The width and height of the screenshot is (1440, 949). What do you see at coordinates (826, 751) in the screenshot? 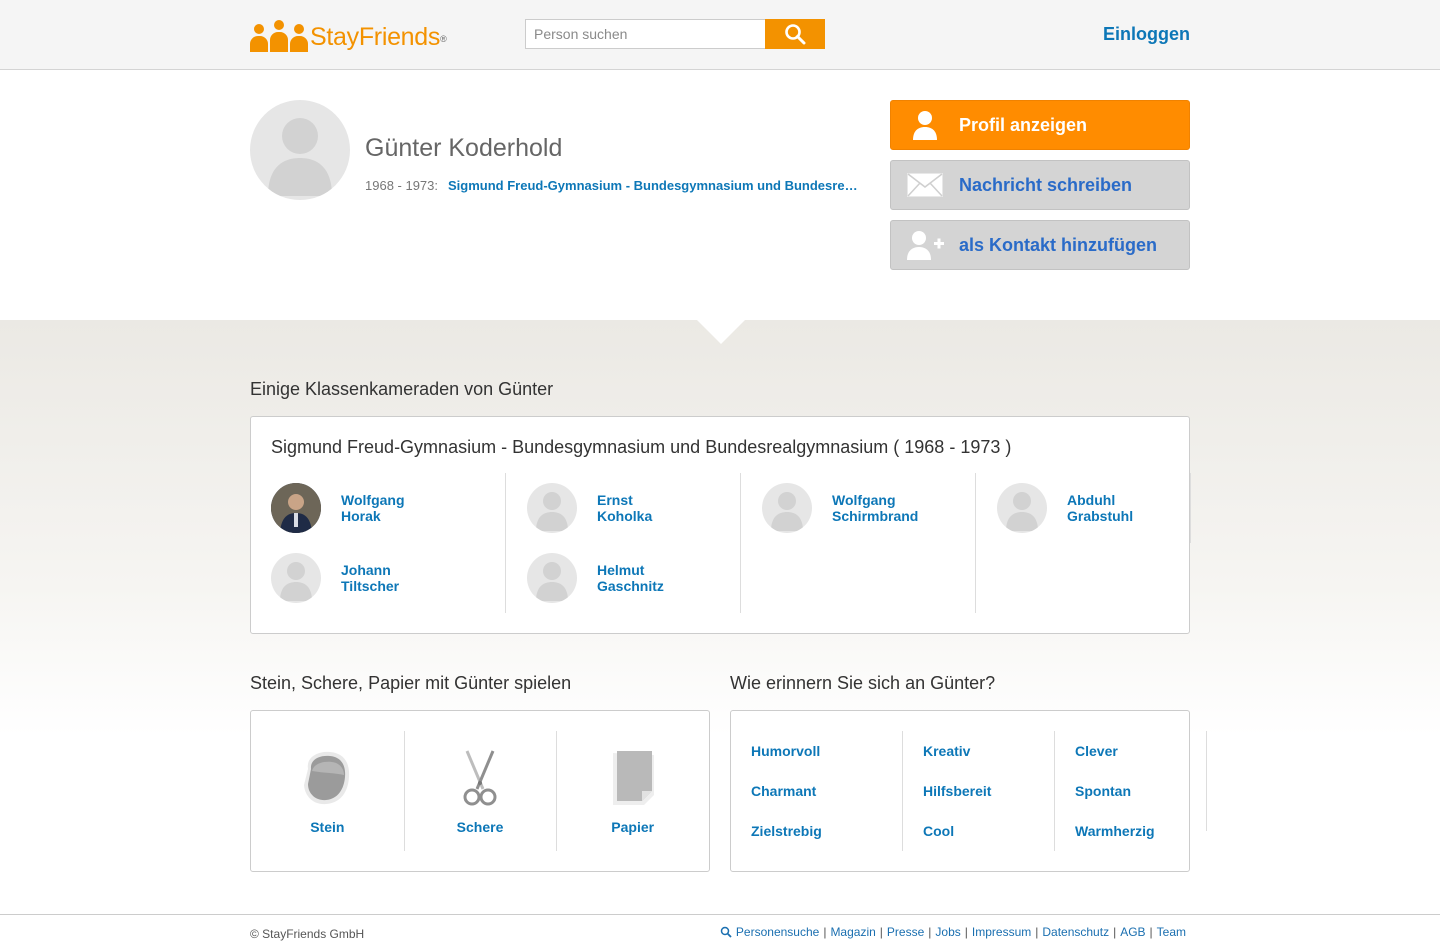
I see `trait-link: Humorvoll` at bounding box center [826, 751].